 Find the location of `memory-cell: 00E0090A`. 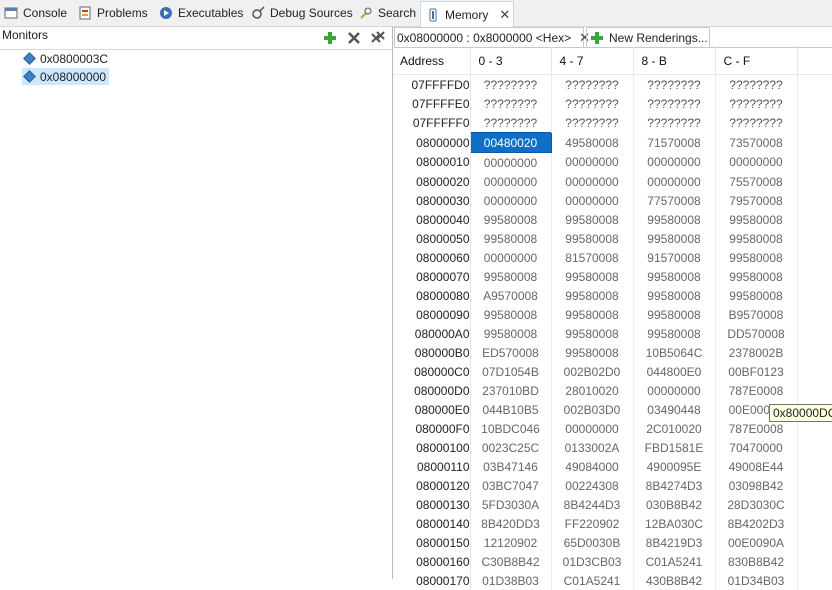

memory-cell: 00E0090A is located at coordinates (756, 542).